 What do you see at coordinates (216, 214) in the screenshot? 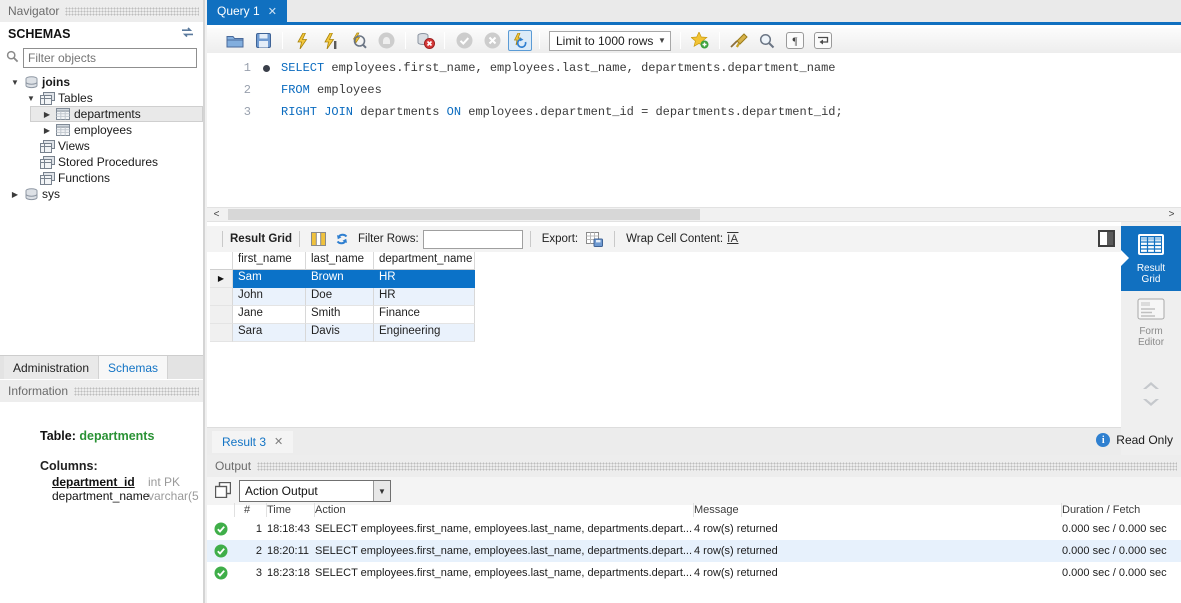
I see `scroll-left-arrow-icon: <` at bounding box center [216, 214].